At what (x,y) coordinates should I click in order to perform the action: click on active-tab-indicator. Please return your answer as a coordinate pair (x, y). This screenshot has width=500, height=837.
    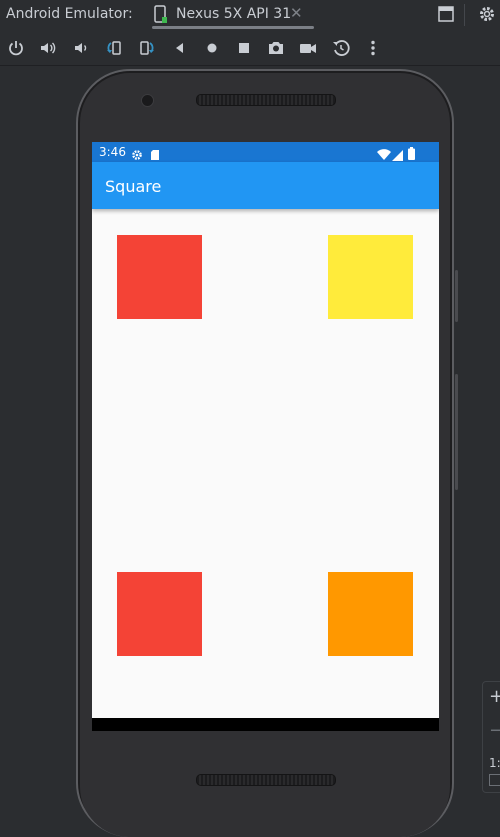
    Looking at the image, I should click on (233, 27).